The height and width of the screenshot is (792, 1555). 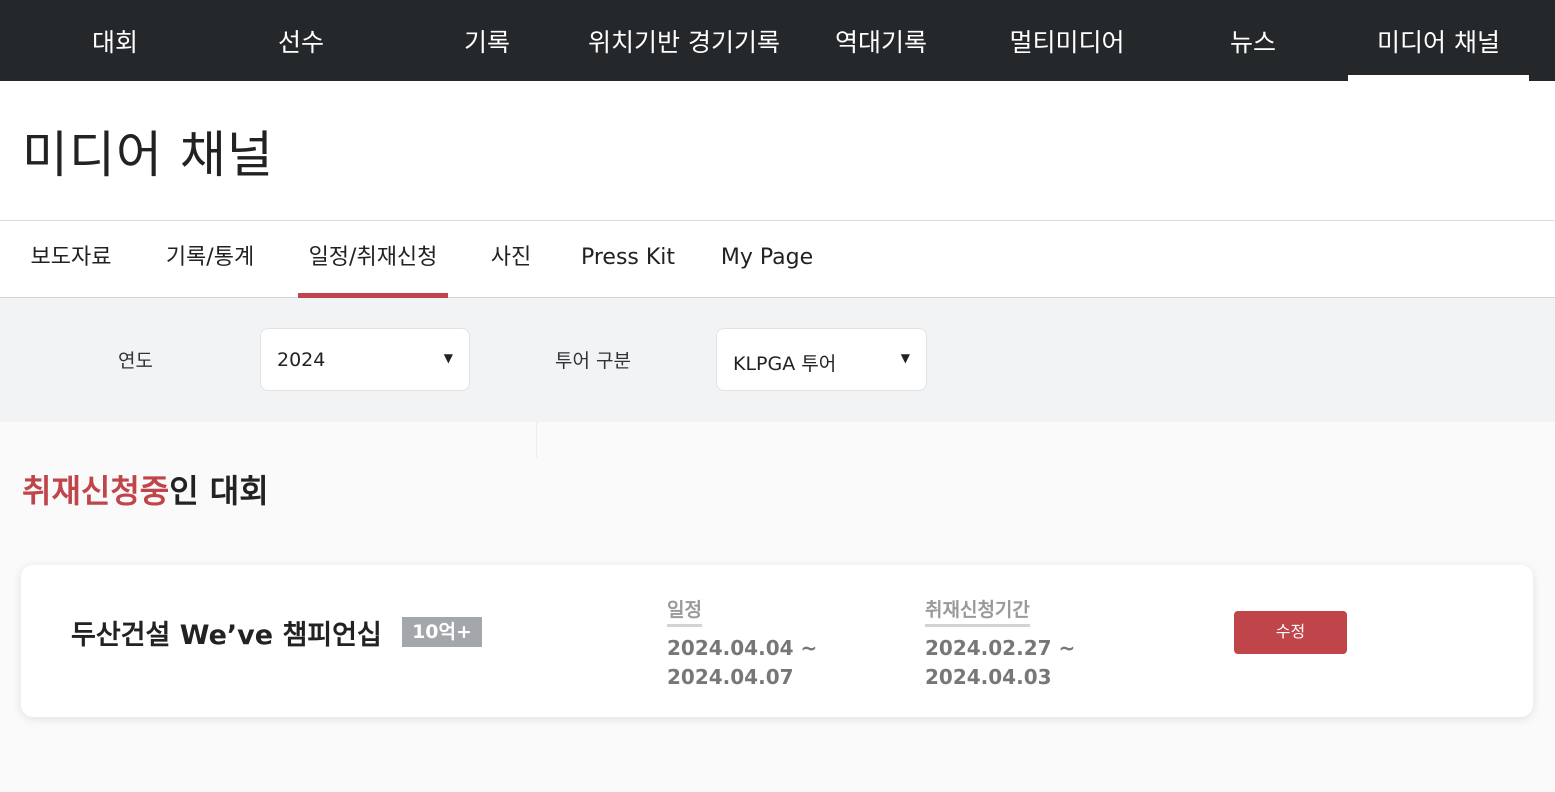 What do you see at coordinates (226, 632) in the screenshot?
I see `event-name: 두산건설 We’ve 챔피언십` at bounding box center [226, 632].